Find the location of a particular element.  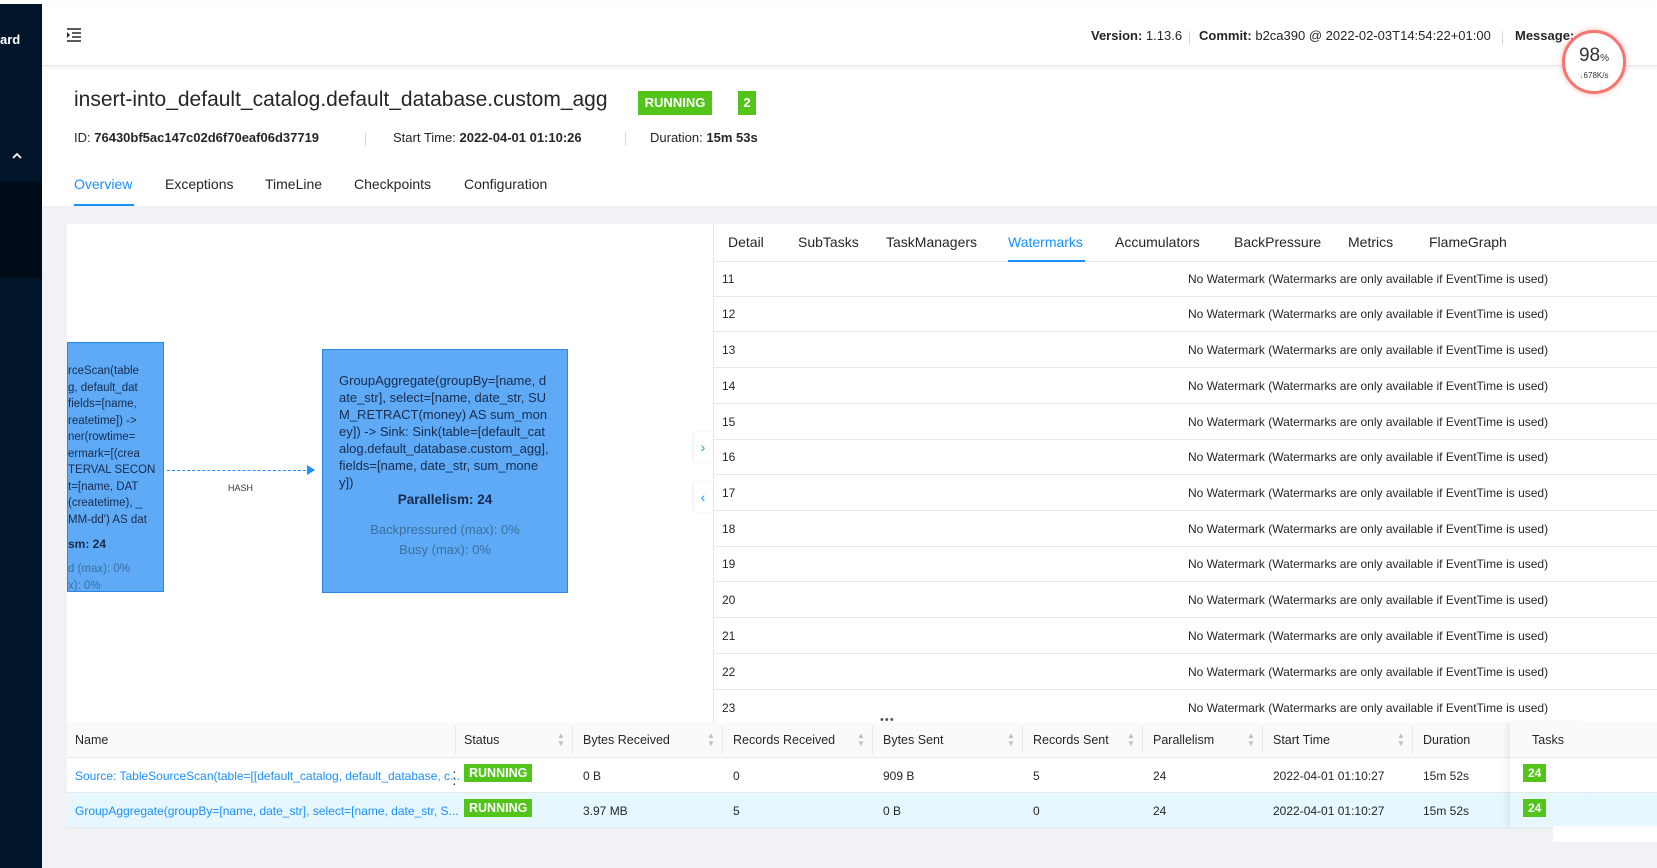

tab-checkpoints: Checkpoints is located at coordinates (392, 184).